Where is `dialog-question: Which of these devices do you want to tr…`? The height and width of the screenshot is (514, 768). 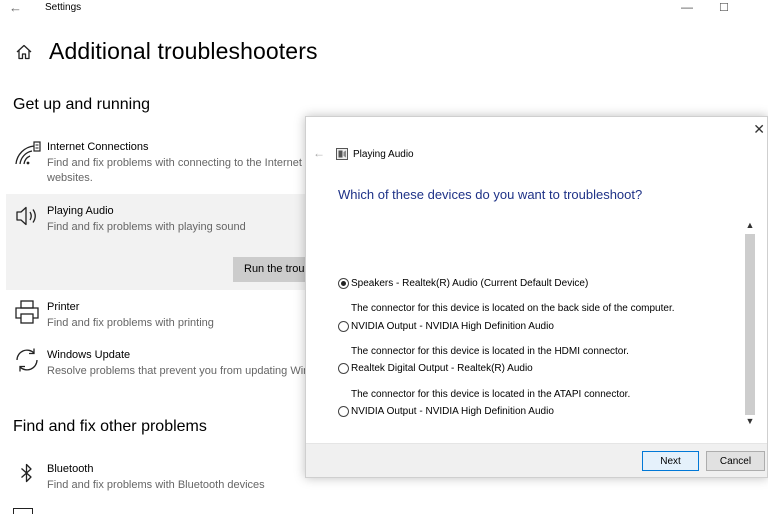
dialog-question: Which of these devices do you want to tr… is located at coordinates (490, 194).